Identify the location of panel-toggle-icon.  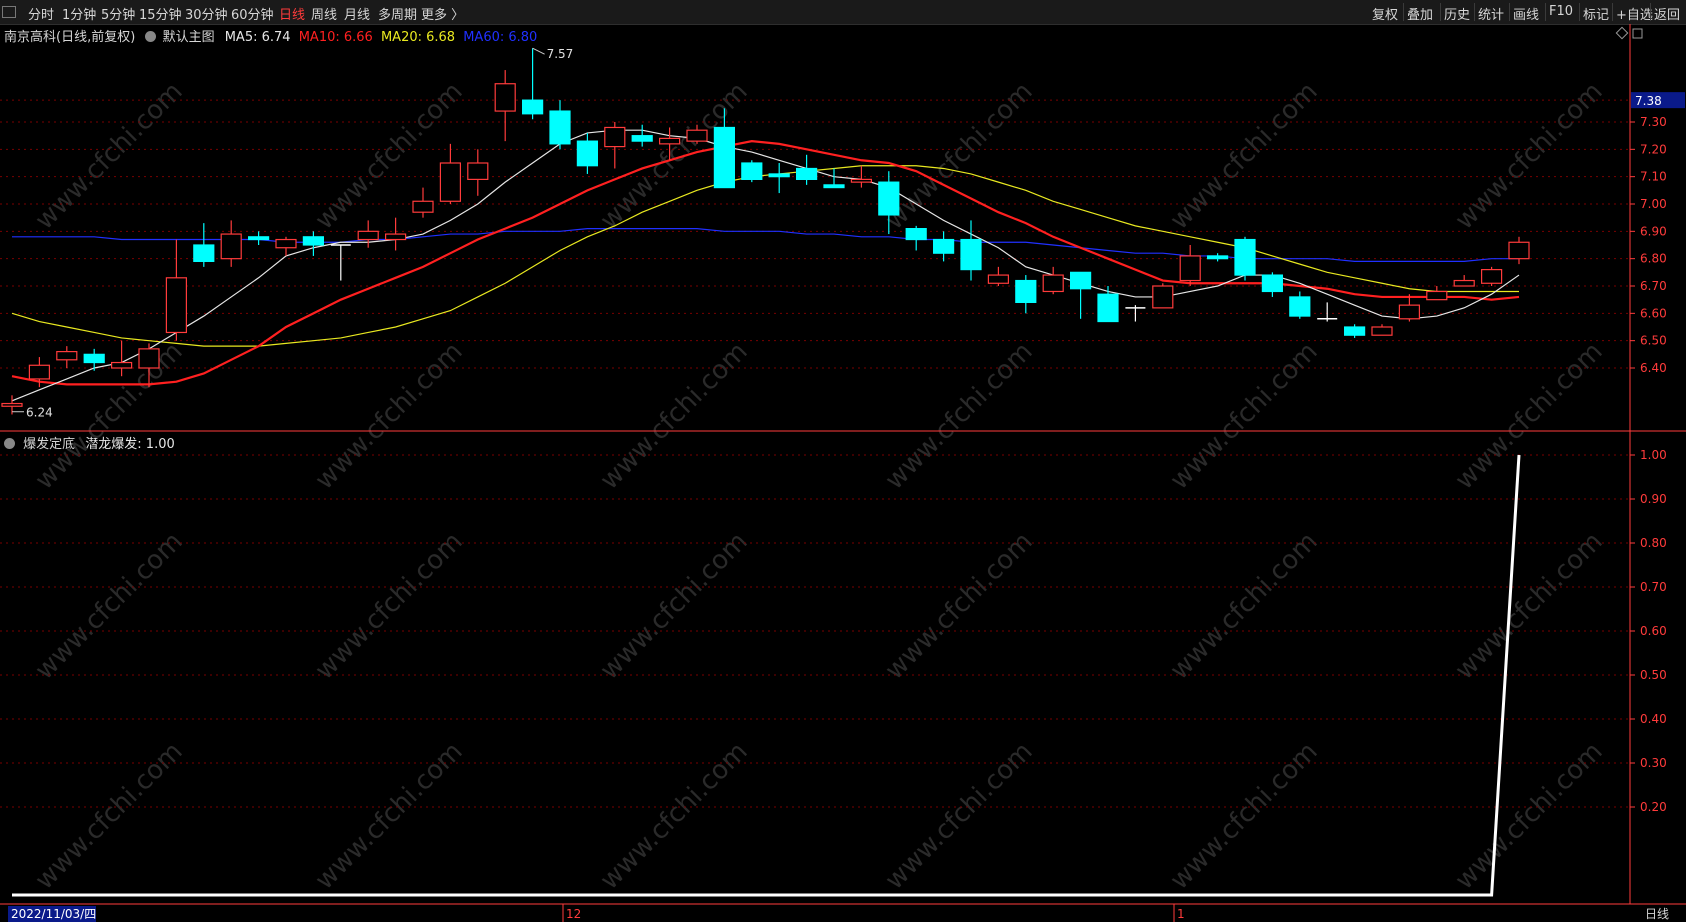
(1637, 33).